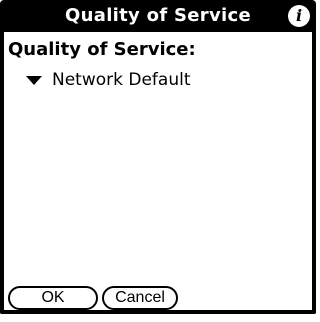  Describe the element at coordinates (314, 160) in the screenshot. I see `form-frame-right` at that location.